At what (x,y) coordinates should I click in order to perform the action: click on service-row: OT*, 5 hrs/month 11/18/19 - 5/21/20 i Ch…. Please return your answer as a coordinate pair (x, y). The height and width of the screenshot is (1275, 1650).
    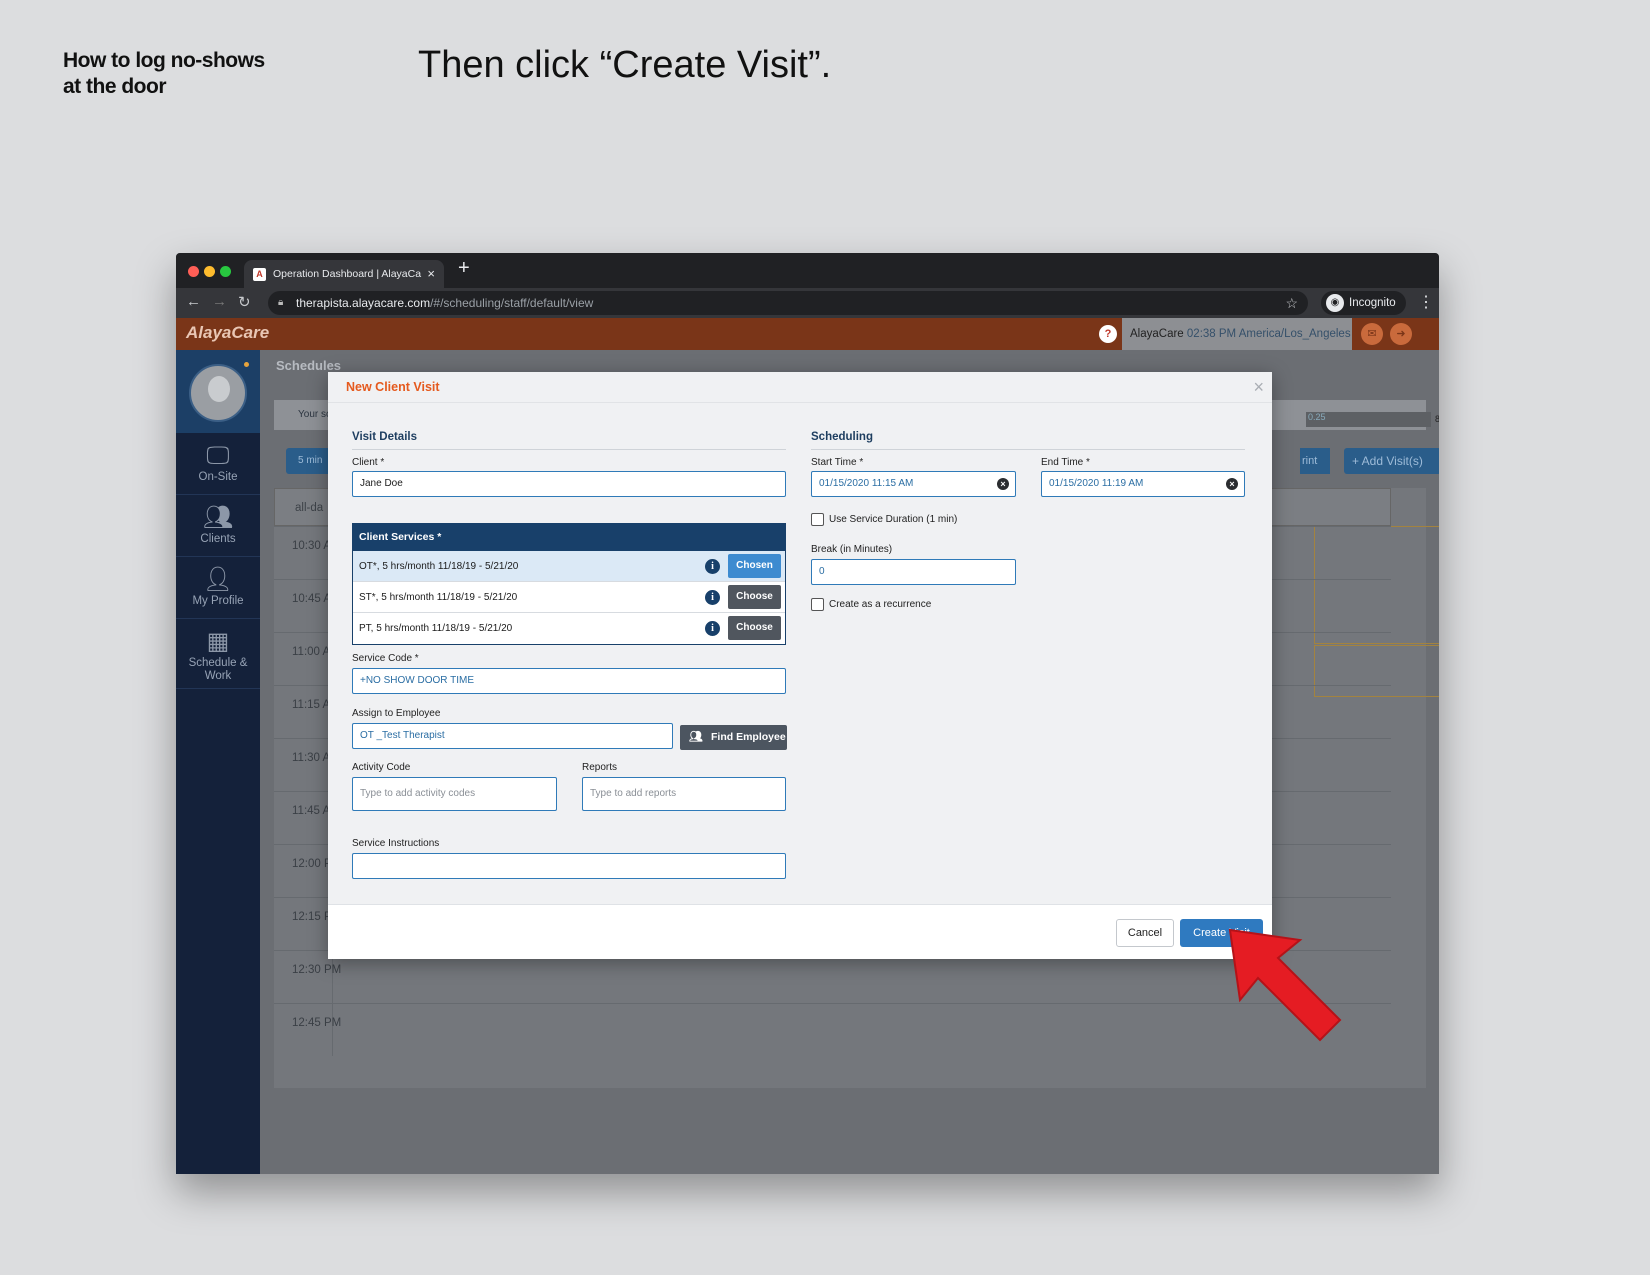
    Looking at the image, I should click on (569, 566).